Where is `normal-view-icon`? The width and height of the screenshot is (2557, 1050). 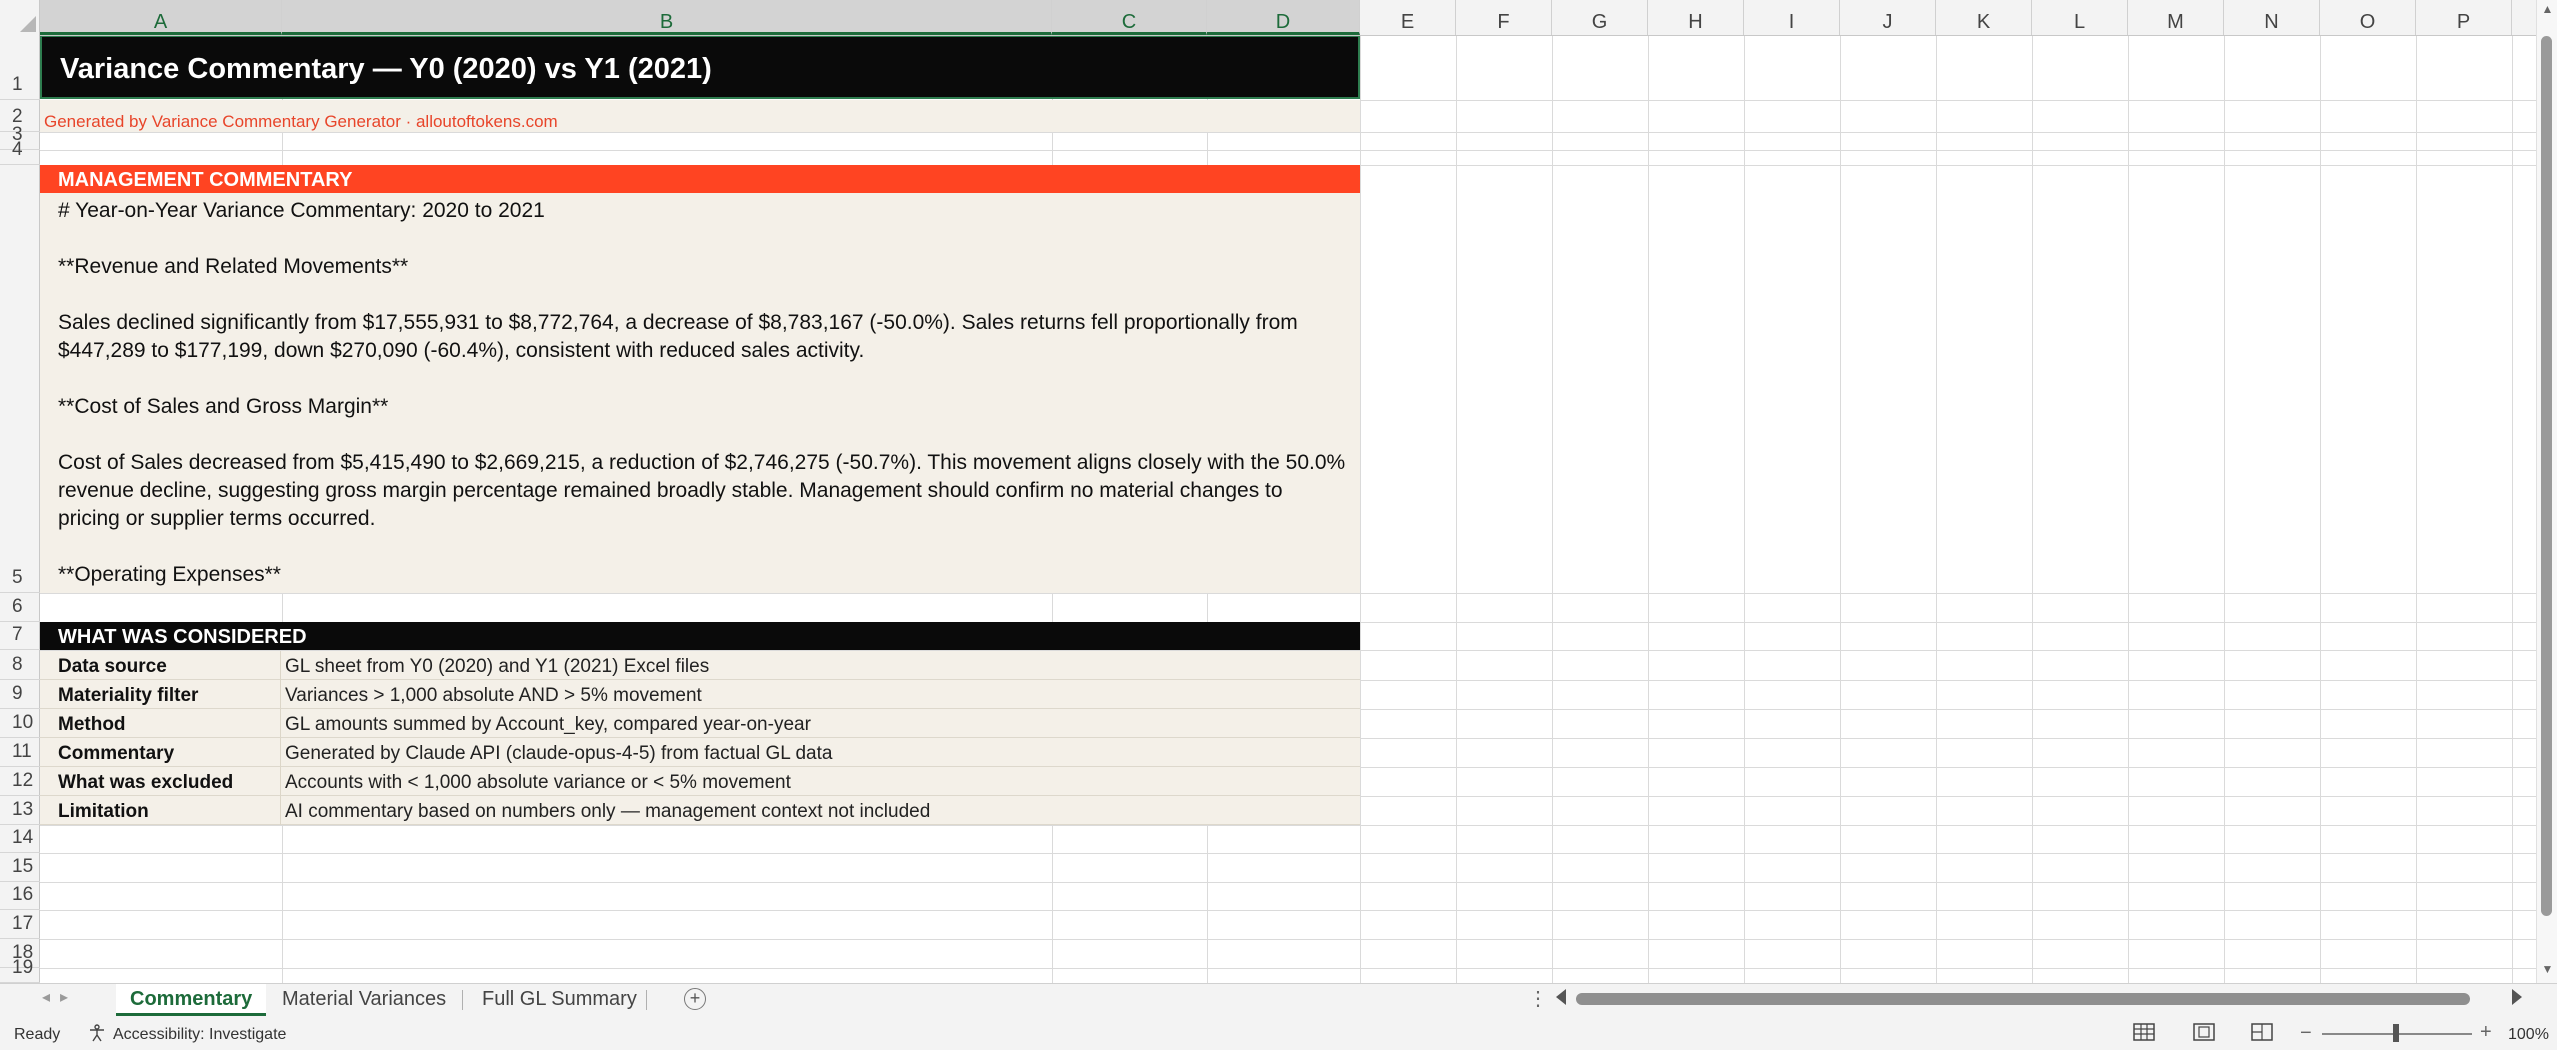
normal-view-icon is located at coordinates (2144, 1032).